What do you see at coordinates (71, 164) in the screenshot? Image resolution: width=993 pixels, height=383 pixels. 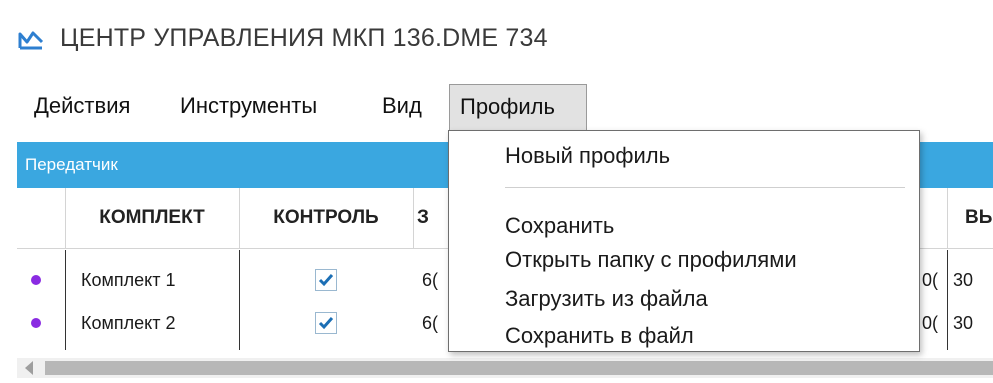 I see `panel-title: Передатчик` at bounding box center [71, 164].